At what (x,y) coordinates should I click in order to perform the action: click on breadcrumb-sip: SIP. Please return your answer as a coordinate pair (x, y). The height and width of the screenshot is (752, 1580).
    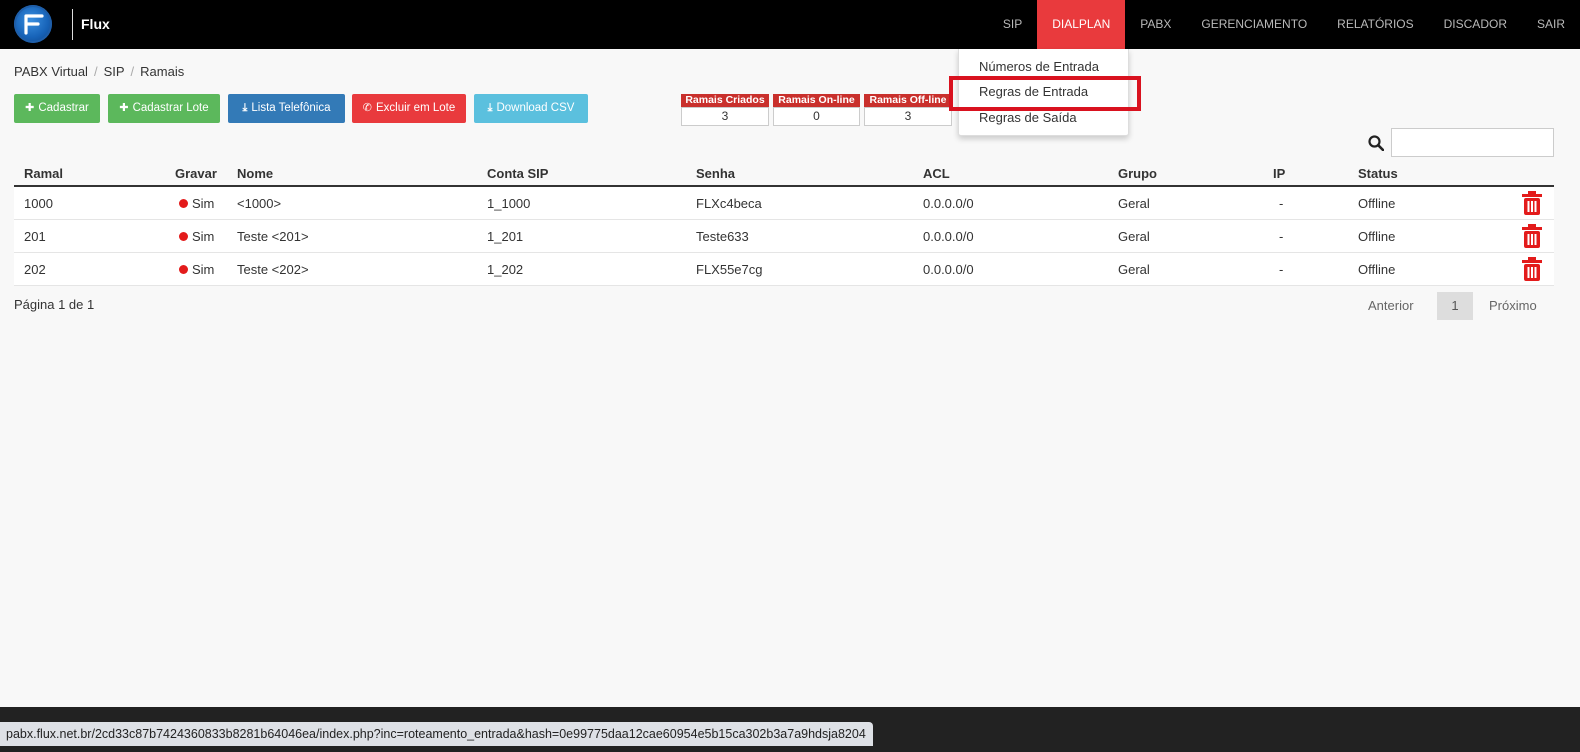
    Looking at the image, I should click on (114, 71).